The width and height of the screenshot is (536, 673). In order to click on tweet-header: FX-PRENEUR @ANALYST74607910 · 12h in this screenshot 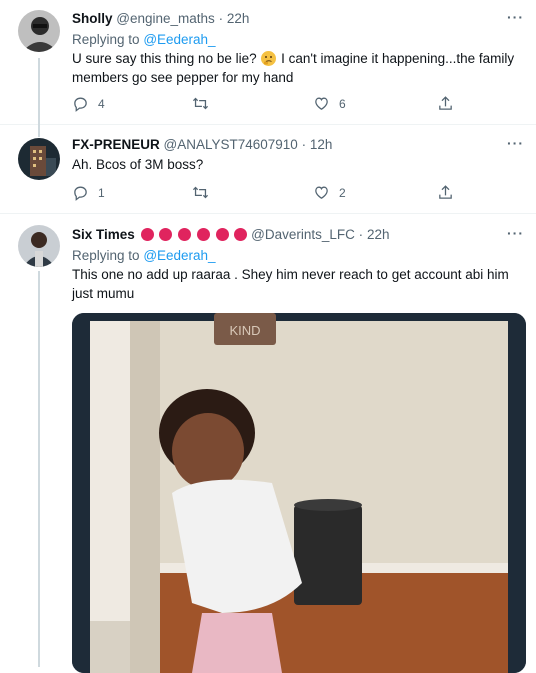, I will do `click(202, 145)`.